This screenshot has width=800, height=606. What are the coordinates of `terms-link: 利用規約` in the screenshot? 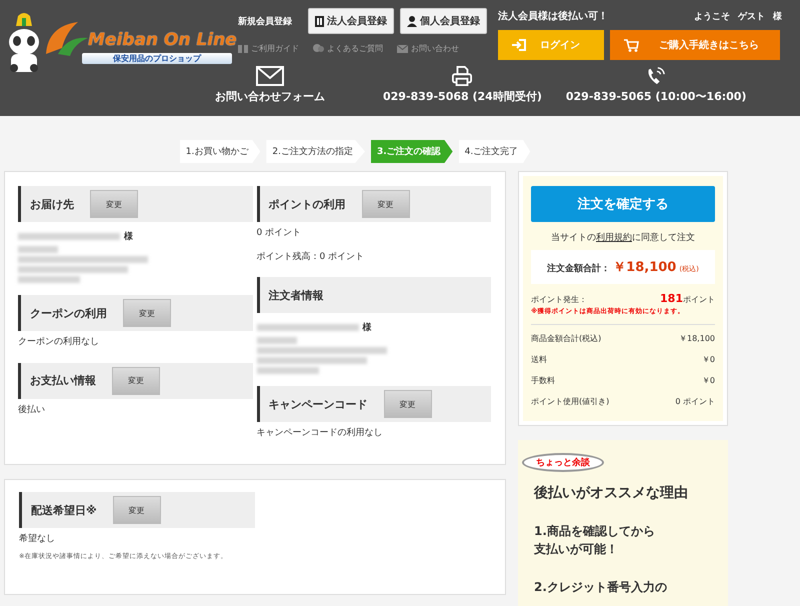 It's located at (614, 238).